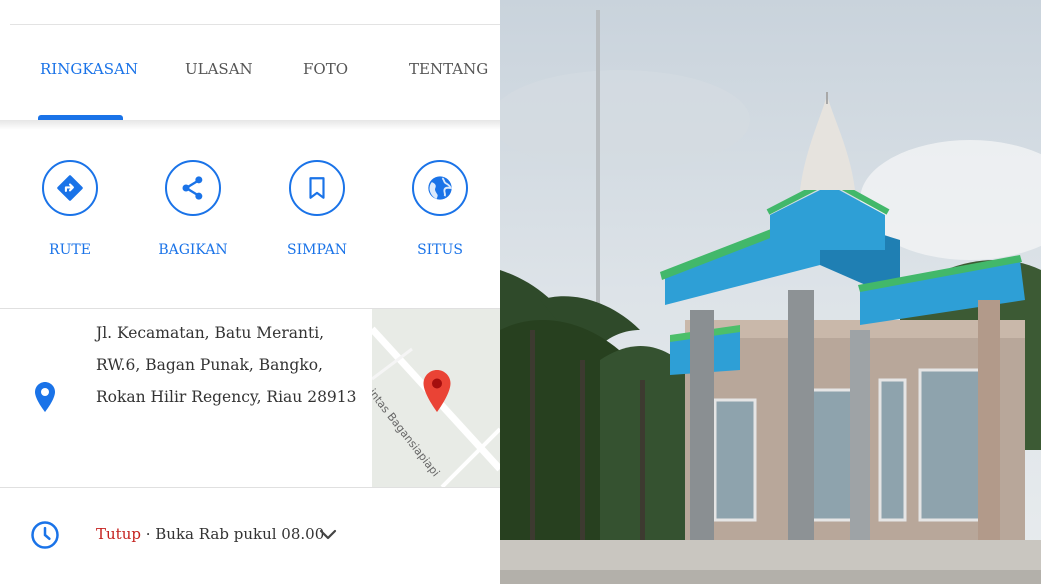 This screenshot has height=584, width=1041. Describe the element at coordinates (448, 69) in the screenshot. I see `tab-tentang: TENTANG` at that location.